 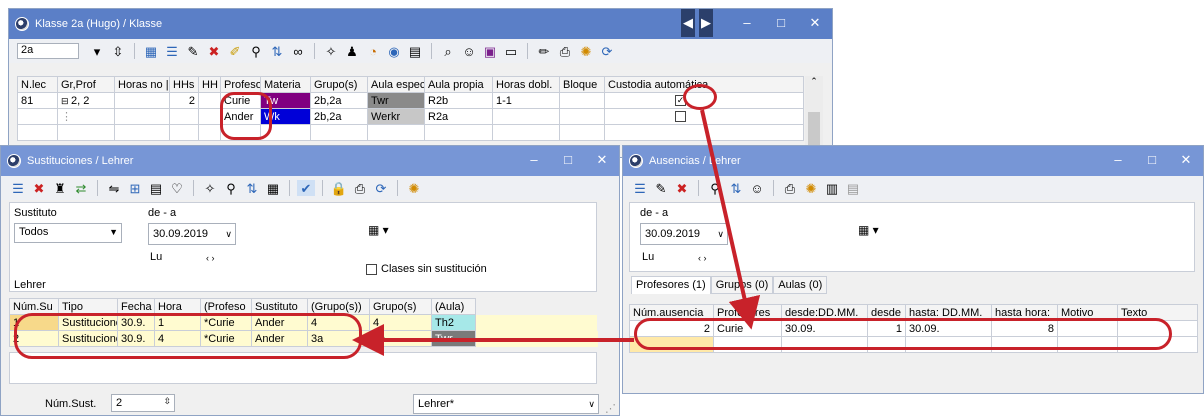 I want to click on col-header: HH, so click(x=209, y=84).